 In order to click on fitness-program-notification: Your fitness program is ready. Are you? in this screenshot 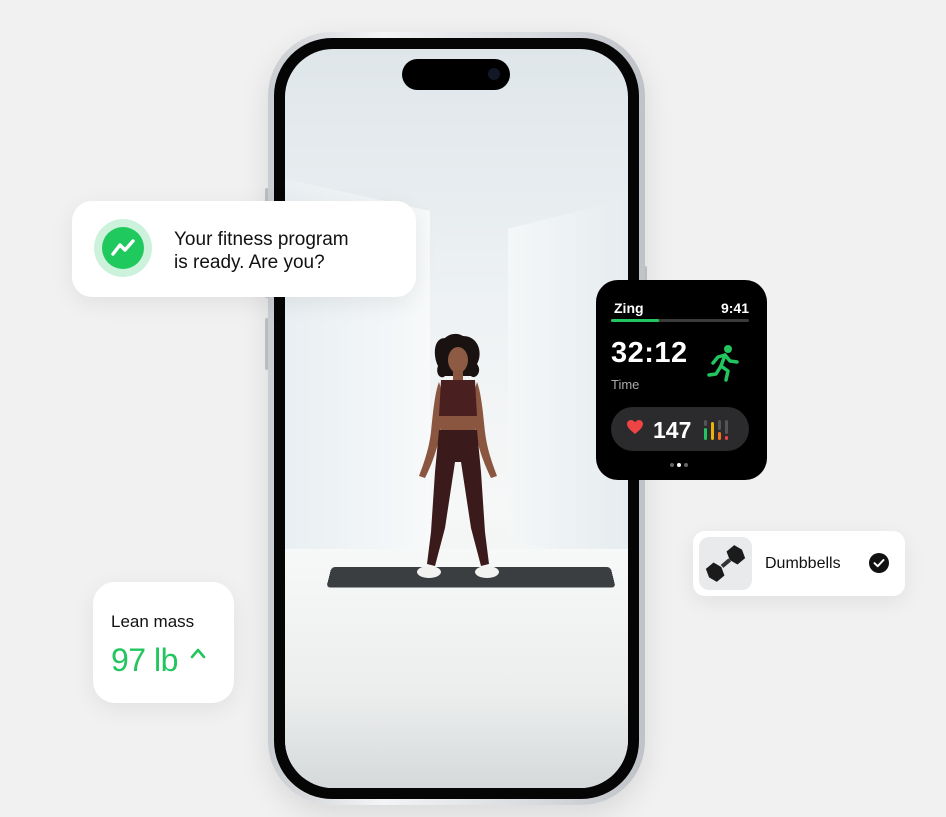, I will do `click(244, 249)`.